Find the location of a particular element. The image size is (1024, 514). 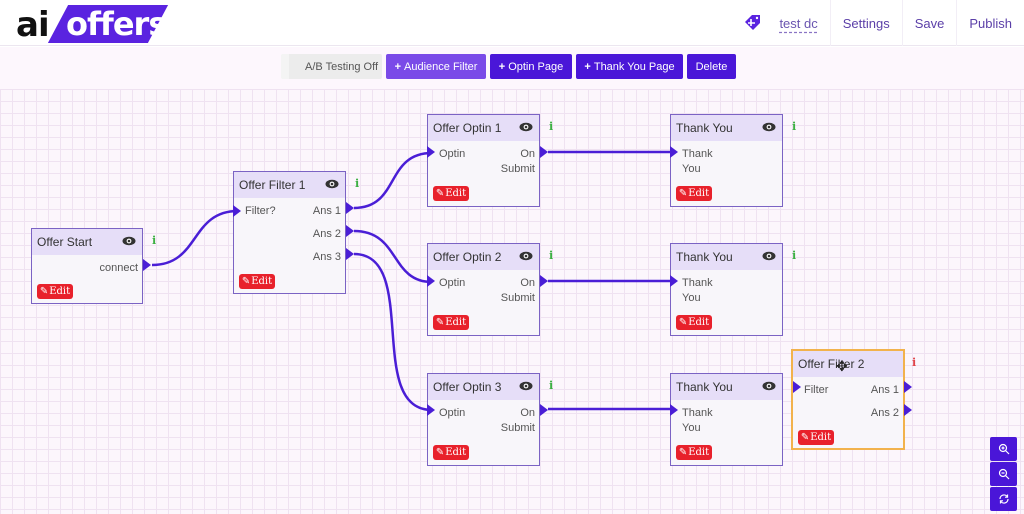

user-name-link: test dc is located at coordinates (804, 23).